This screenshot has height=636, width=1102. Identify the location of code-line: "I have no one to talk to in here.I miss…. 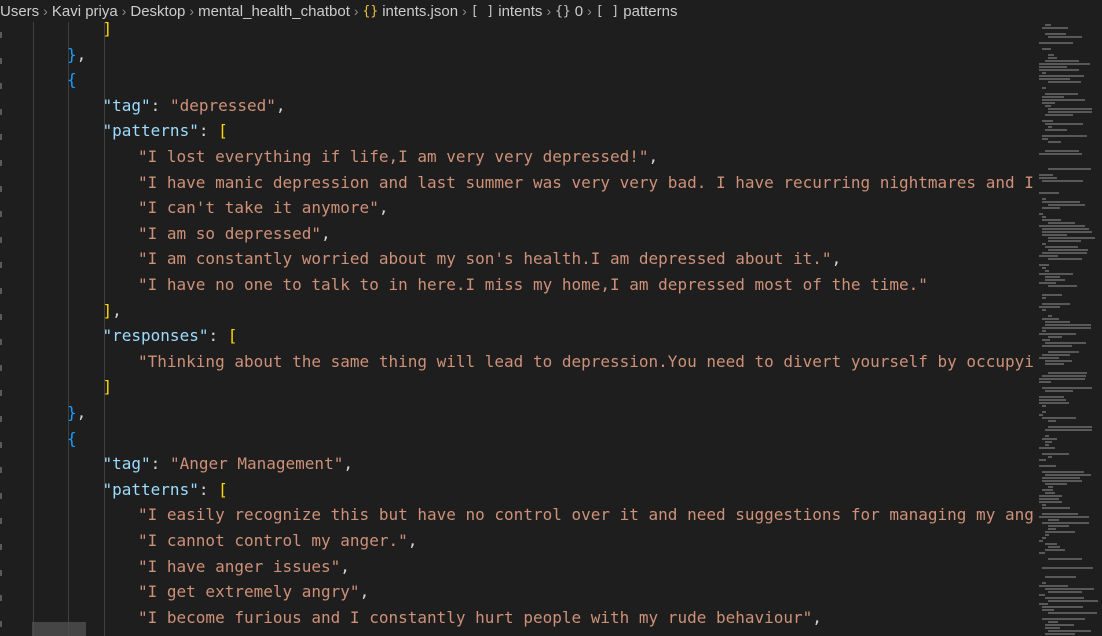
(533, 285).